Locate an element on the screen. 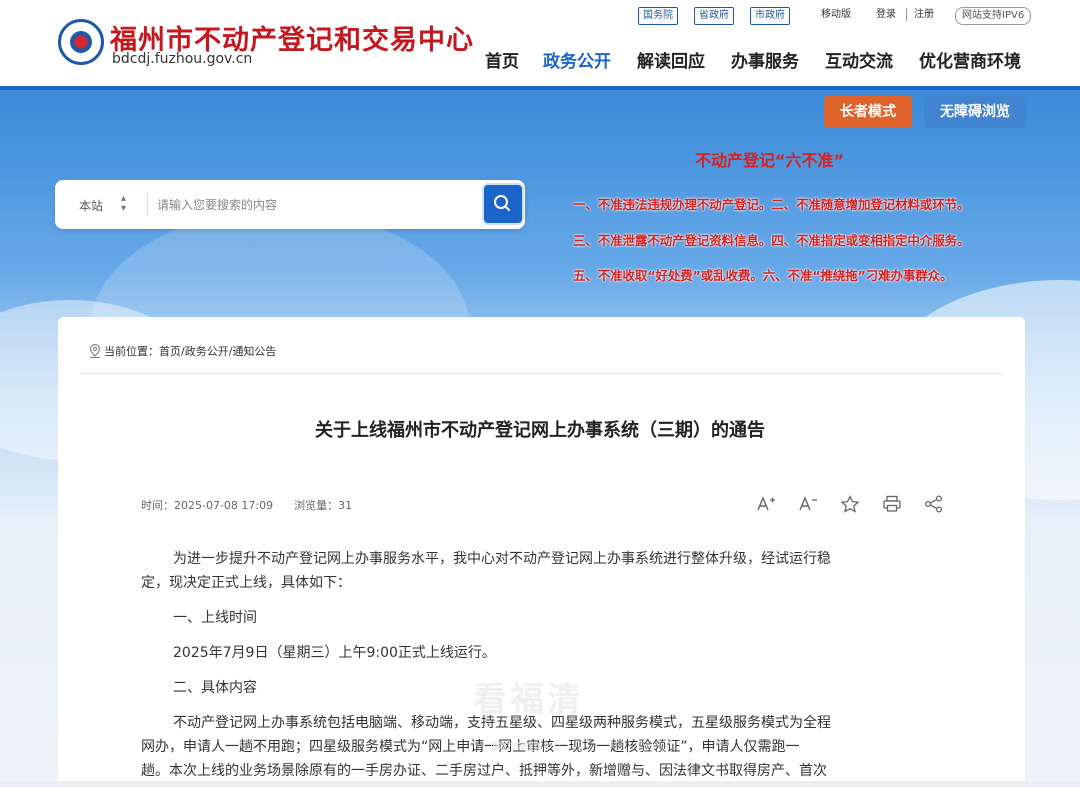  bottom-edge is located at coordinates (540, 784).